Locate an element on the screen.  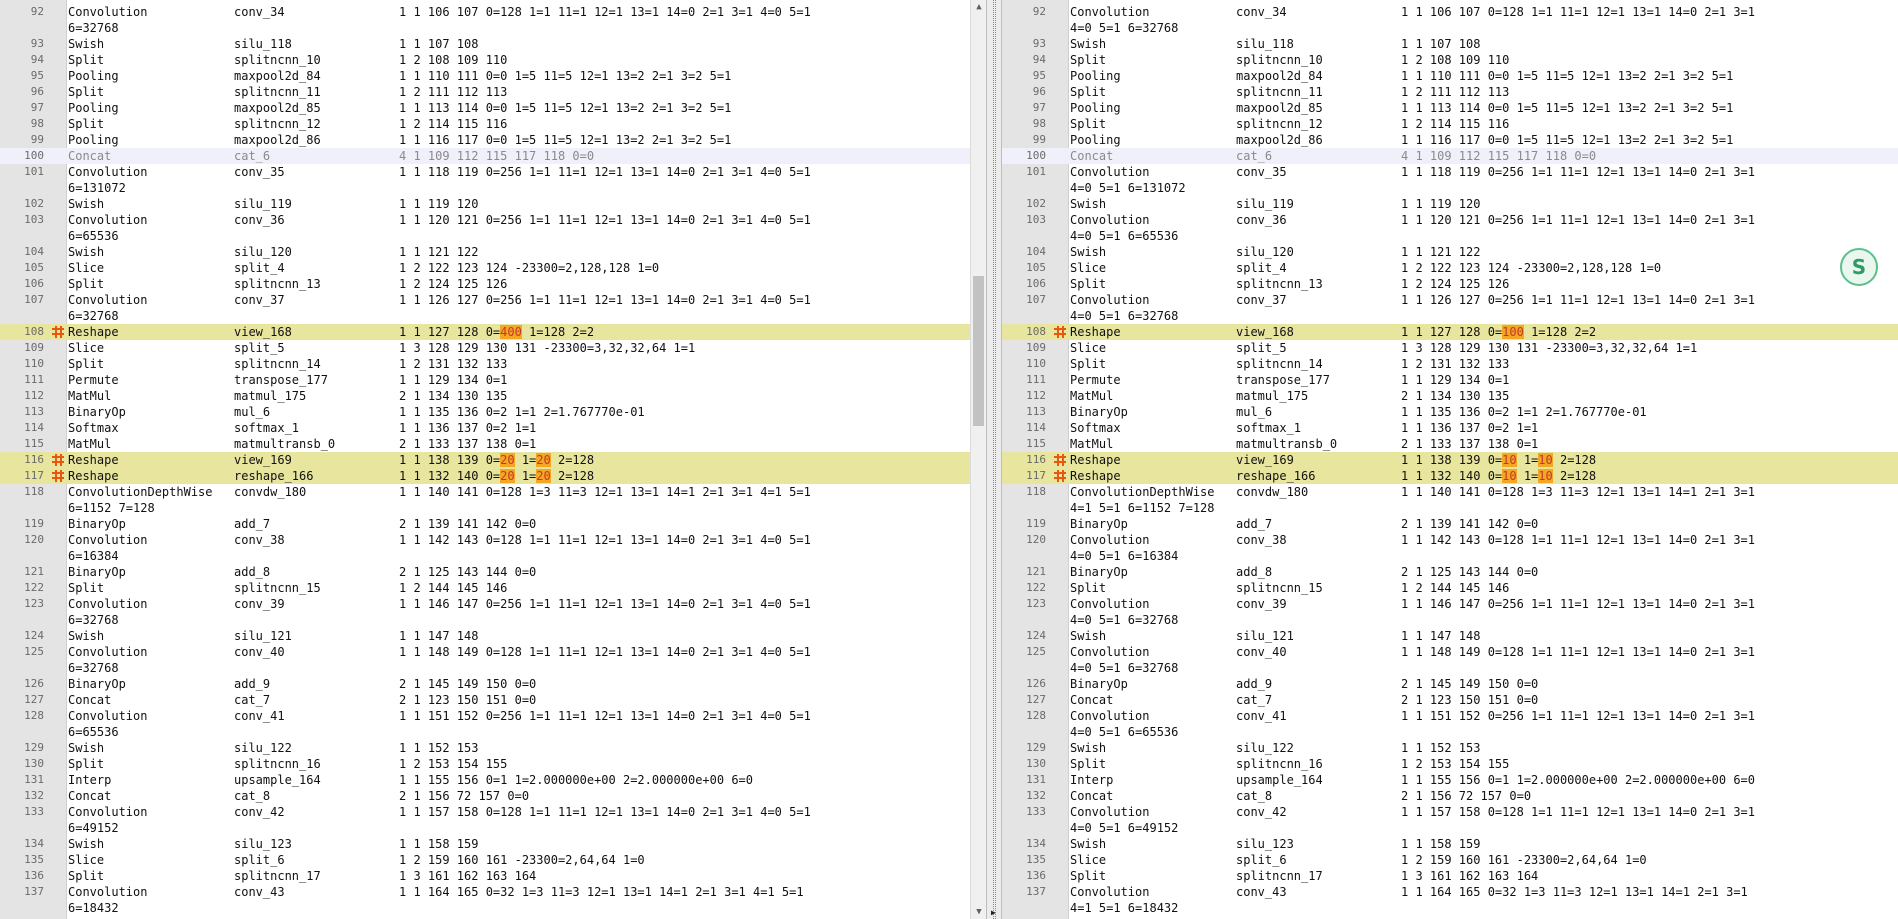
wrapped-line: 6=49152 is located at coordinates (493, 828).